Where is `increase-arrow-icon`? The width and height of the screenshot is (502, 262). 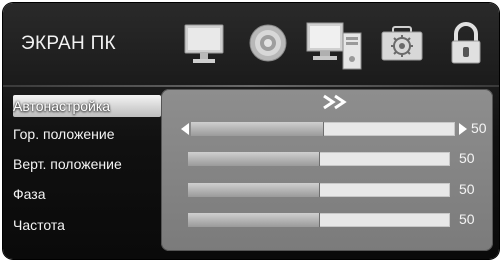 increase-arrow-icon is located at coordinates (463, 129).